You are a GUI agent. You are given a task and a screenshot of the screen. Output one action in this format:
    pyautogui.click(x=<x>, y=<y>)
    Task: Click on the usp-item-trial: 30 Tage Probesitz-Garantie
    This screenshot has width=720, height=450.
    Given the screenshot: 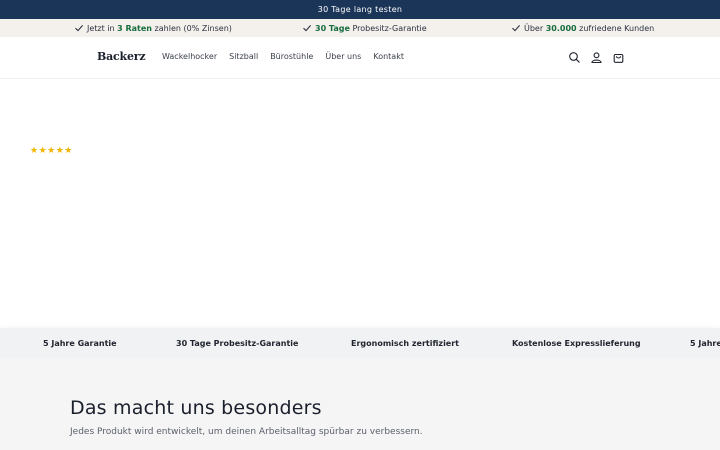 What is the action you would take?
    pyautogui.click(x=364, y=28)
    